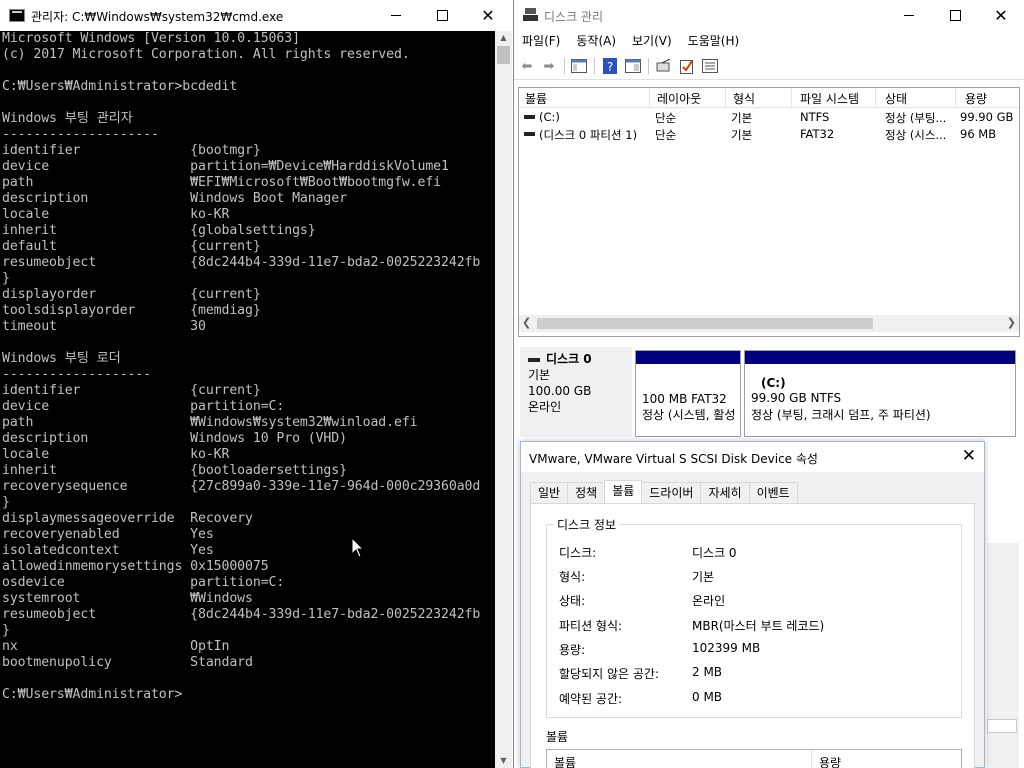  What do you see at coordinates (539, 375) in the screenshot?
I see `disk-type: 기본` at bounding box center [539, 375].